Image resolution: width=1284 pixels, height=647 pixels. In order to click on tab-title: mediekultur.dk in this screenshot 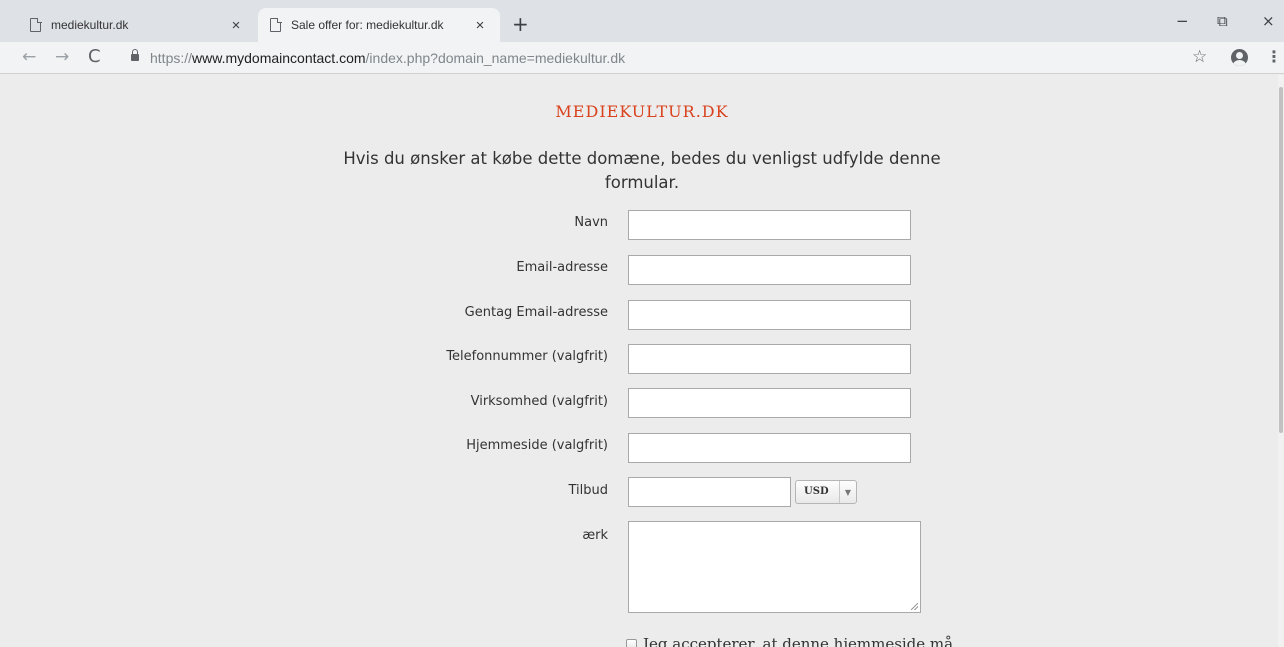, I will do `click(90, 25)`.